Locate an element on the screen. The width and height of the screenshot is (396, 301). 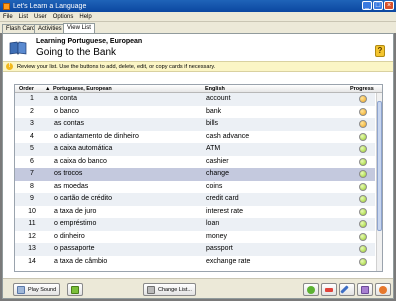
table-row: 7 os trocos change is located at coordinates (195, 174).